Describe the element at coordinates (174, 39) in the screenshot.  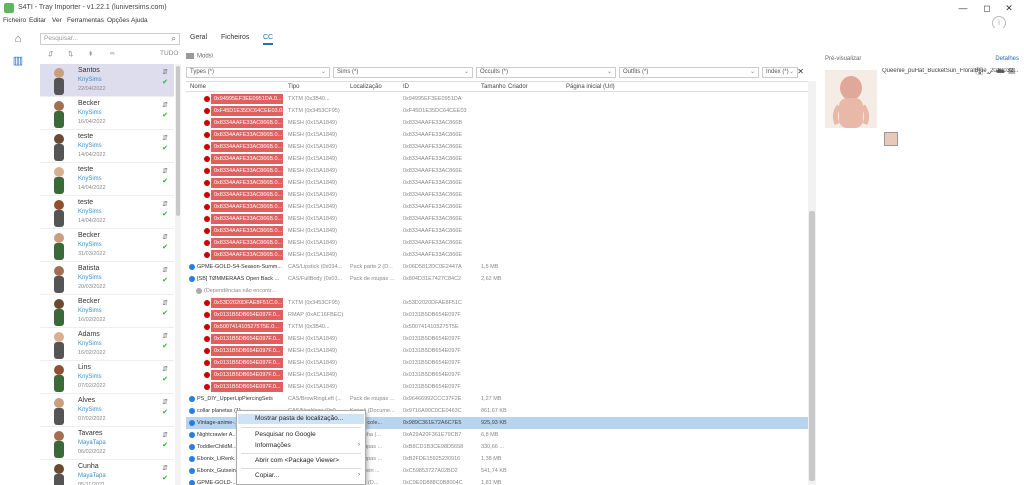
I see `search-icon: ⌕` at that location.